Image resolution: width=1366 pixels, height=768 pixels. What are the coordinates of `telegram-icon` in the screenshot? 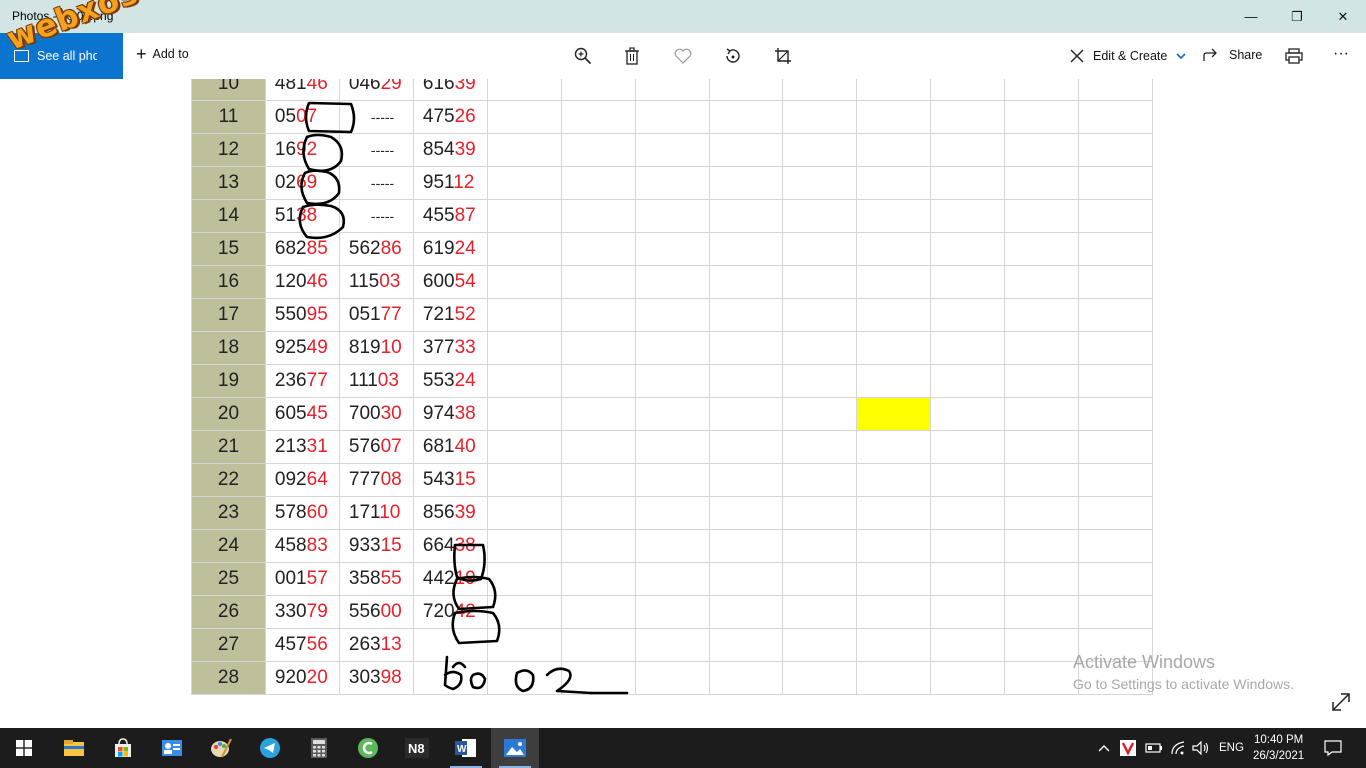 It's located at (270, 748).